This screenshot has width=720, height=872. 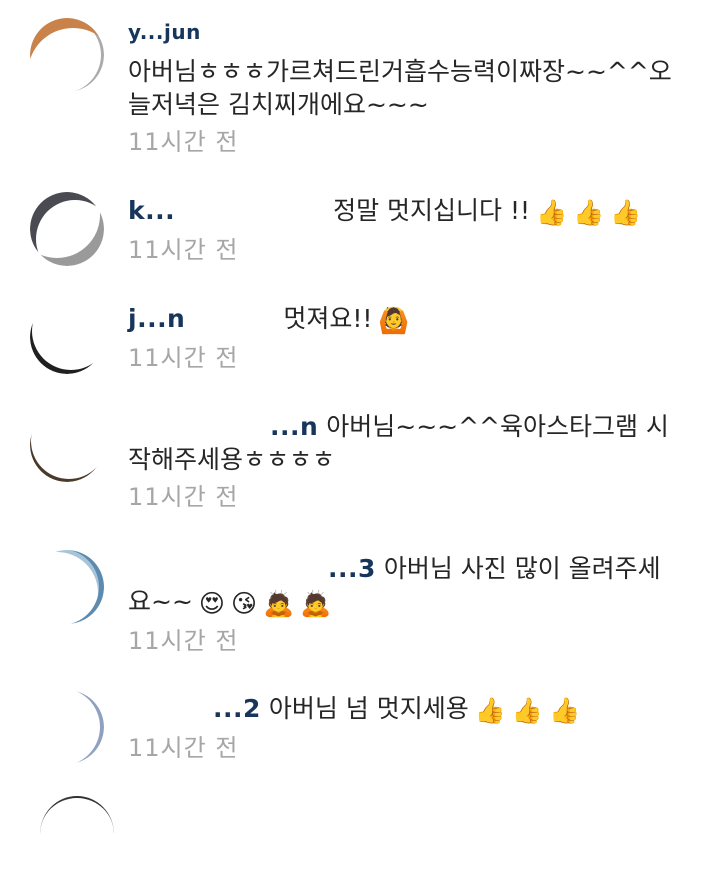 I want to click on comment-text-block: j...n 멋져요!! 🙆, so click(x=404, y=319).